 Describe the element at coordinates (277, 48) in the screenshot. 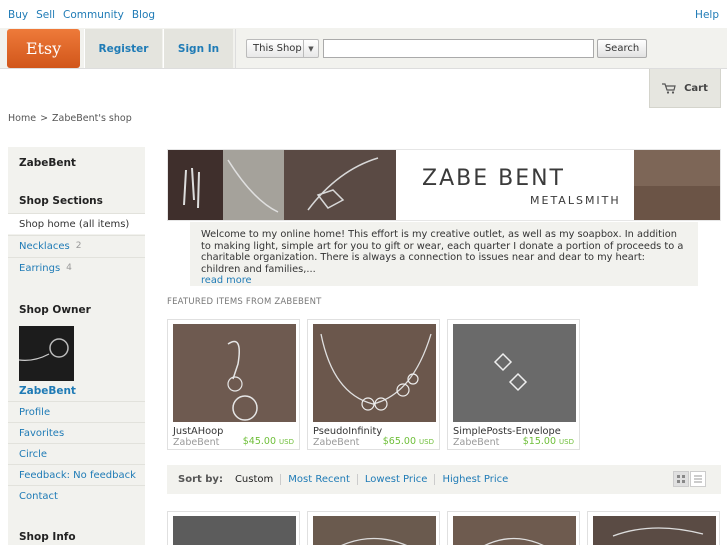

I see `search-scope-label: This Shop` at that location.